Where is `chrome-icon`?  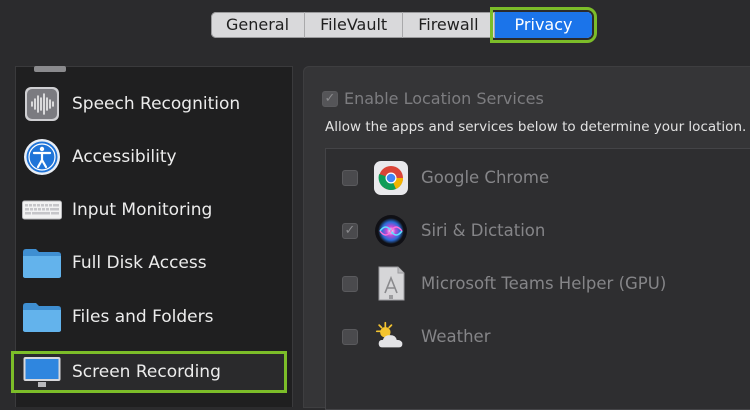
chrome-icon is located at coordinates (391, 178).